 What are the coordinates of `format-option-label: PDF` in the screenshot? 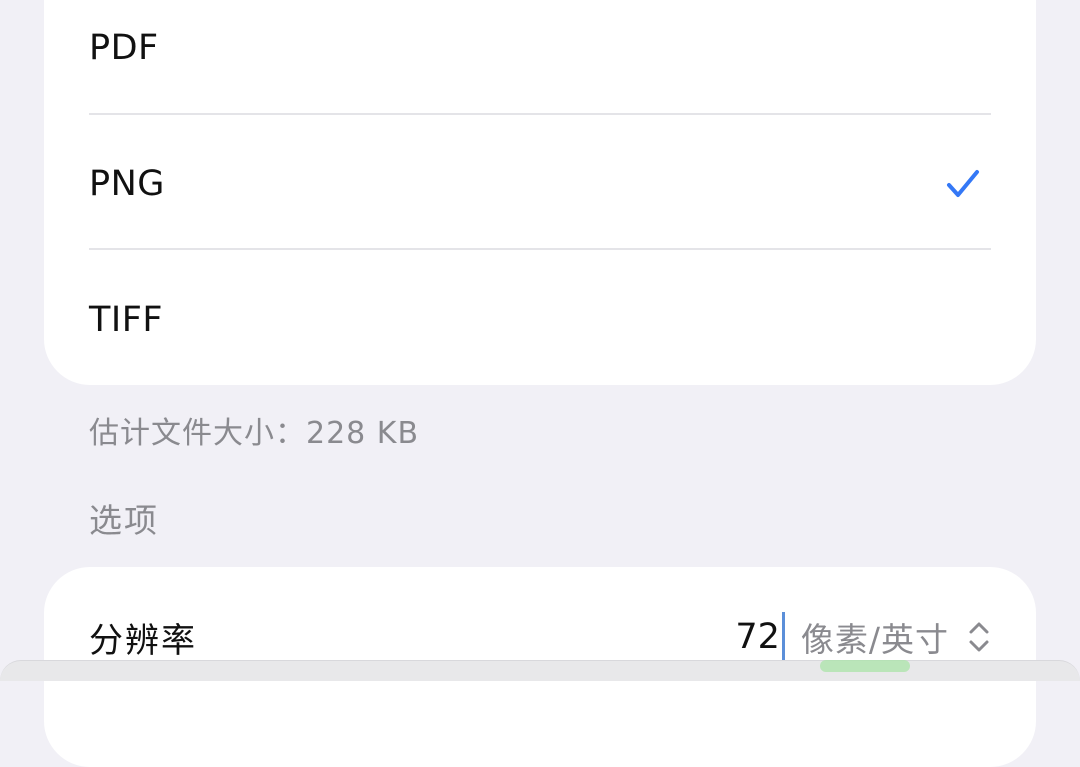 It's located at (124, 47).